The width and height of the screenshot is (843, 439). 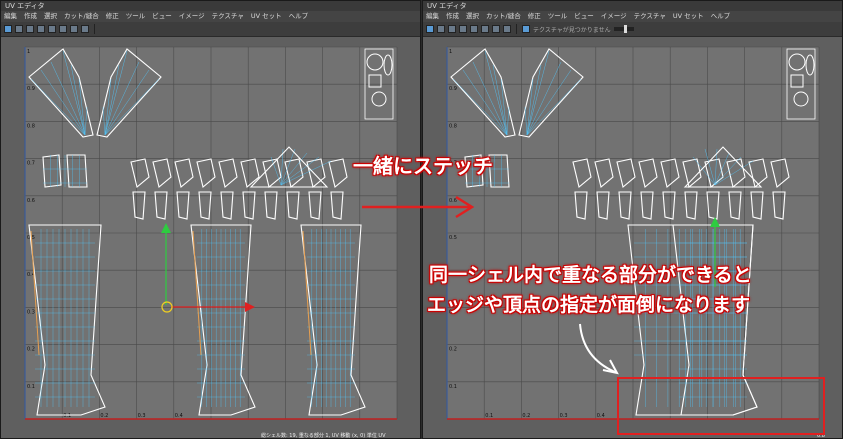 I want to click on y-tick-label: 0.7, so click(x=31, y=164).